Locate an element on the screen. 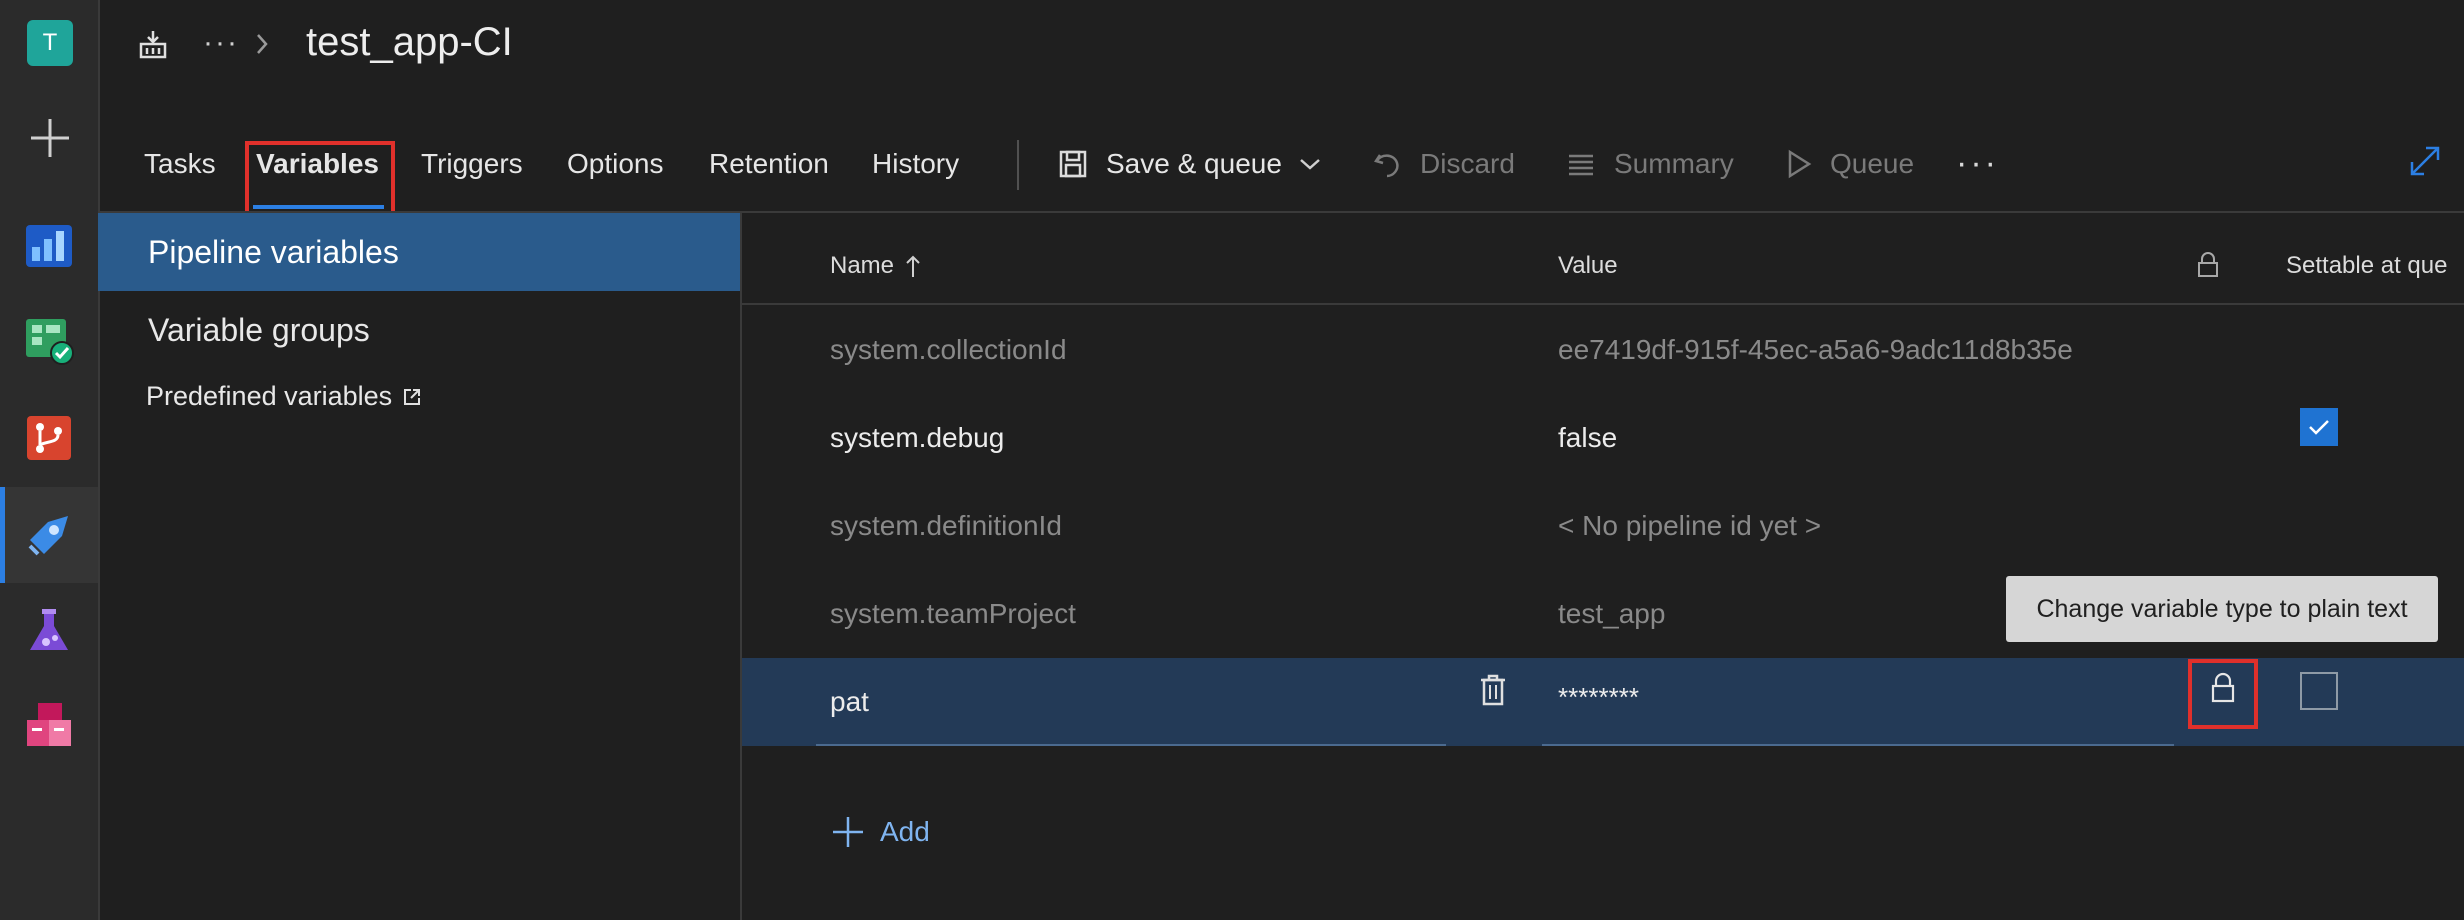 Image resolution: width=2464 pixels, height=920 pixels. queue-label: Queue is located at coordinates (1872, 163).